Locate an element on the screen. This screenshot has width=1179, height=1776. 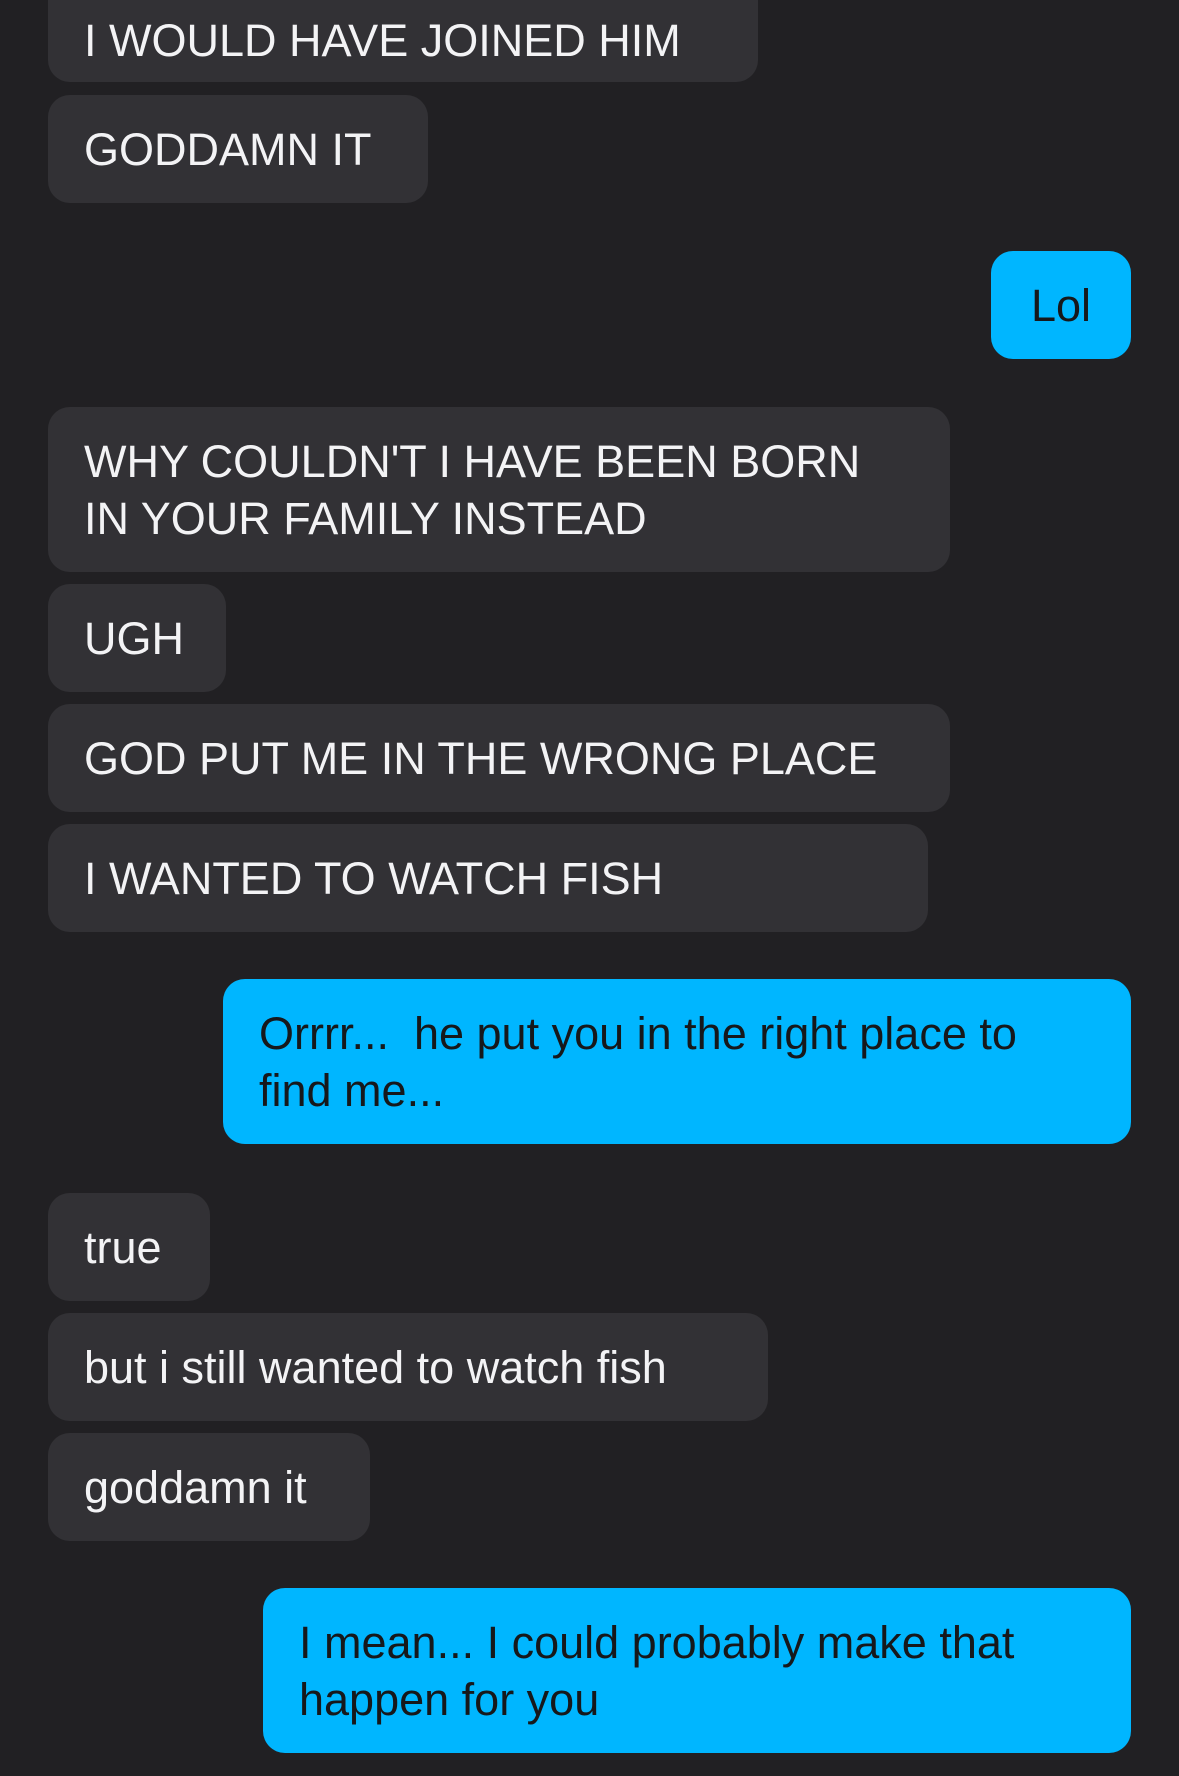
message-text: GOD PUT ME IN THE WRONG PLACE is located at coordinates (481, 758).